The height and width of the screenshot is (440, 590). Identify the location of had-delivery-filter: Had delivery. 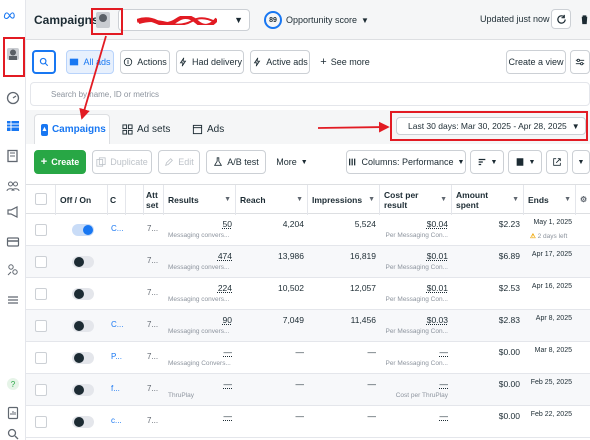
(210, 62).